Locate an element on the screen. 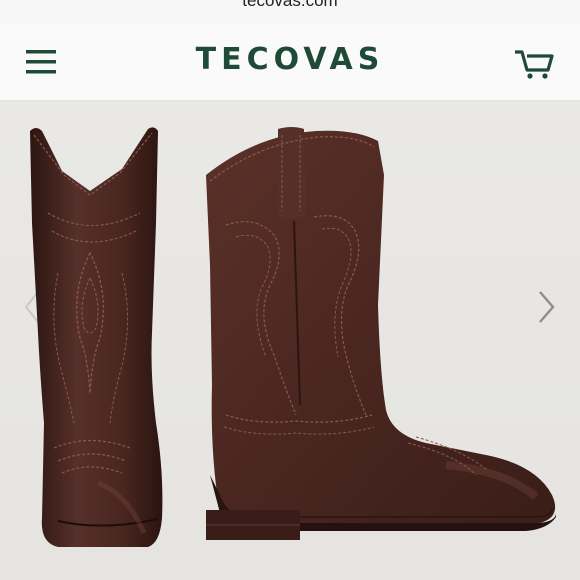  brand-logo: TECOVAS is located at coordinates (290, 59).